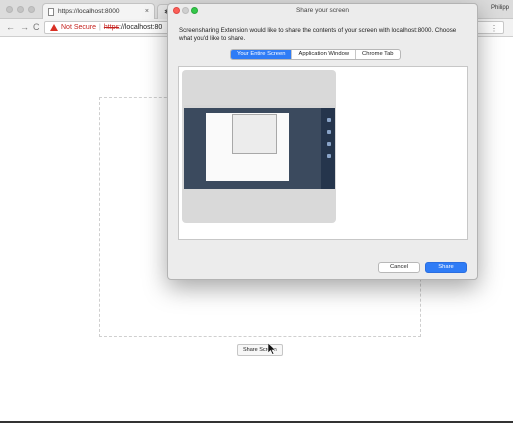 The height and width of the screenshot is (423, 513). What do you see at coordinates (141, 27) in the screenshot?
I see `address-host: ://localhost:80` at bounding box center [141, 27].